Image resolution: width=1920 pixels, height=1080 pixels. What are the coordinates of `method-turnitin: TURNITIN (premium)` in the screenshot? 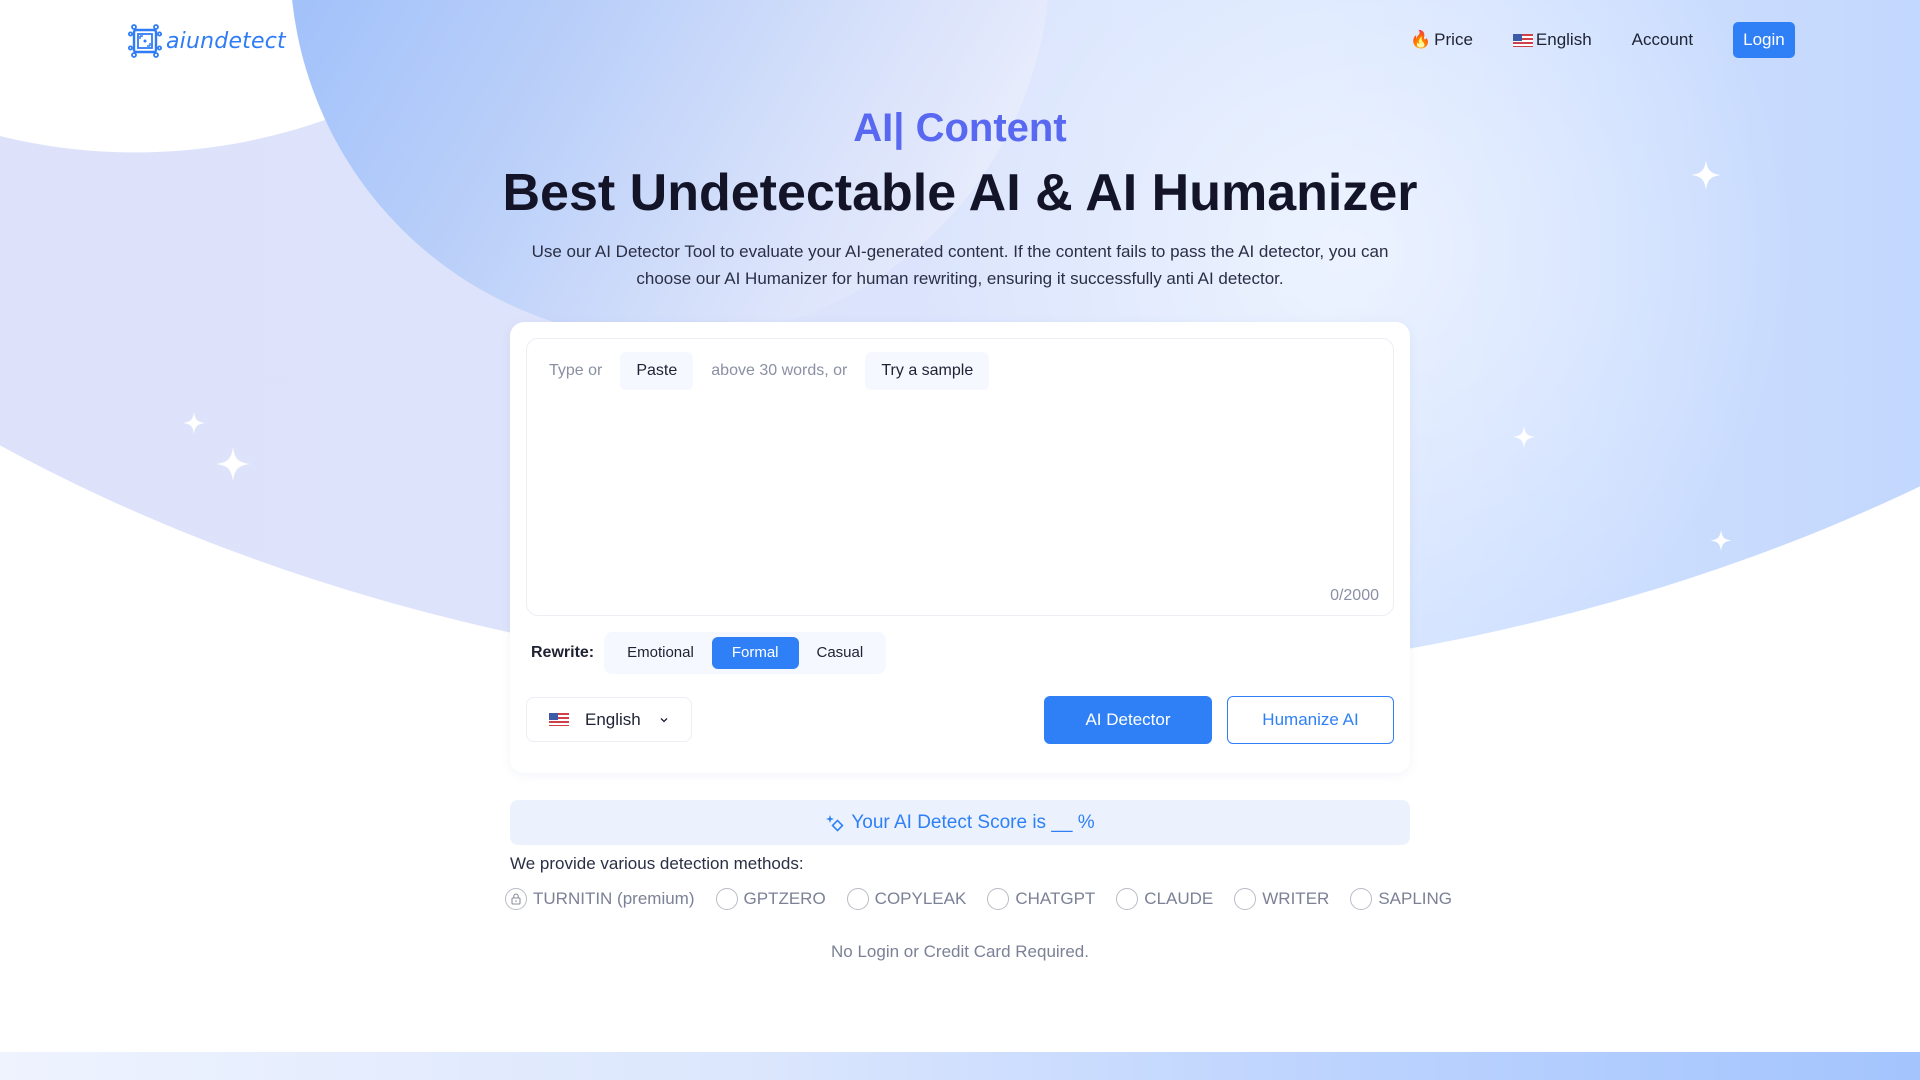 It's located at (600, 899).